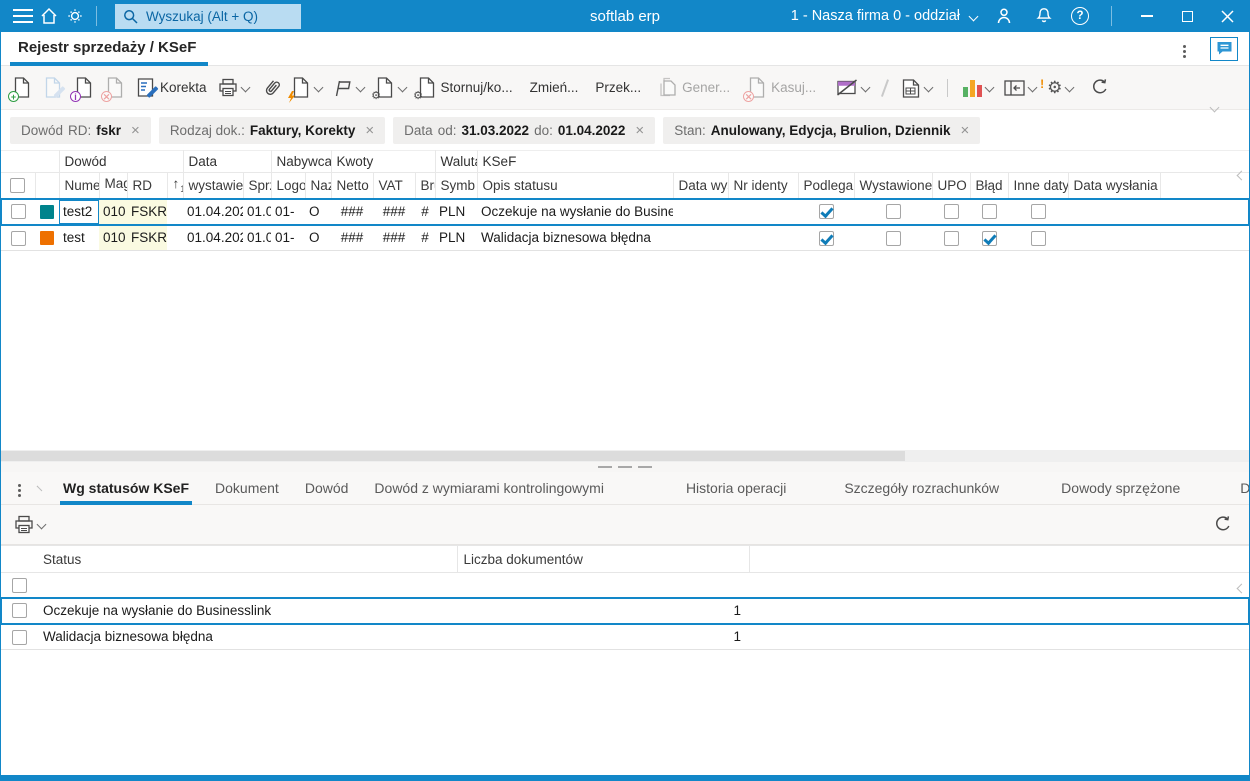  Describe the element at coordinates (82, 89) in the screenshot. I see `document-info-button: i` at that location.